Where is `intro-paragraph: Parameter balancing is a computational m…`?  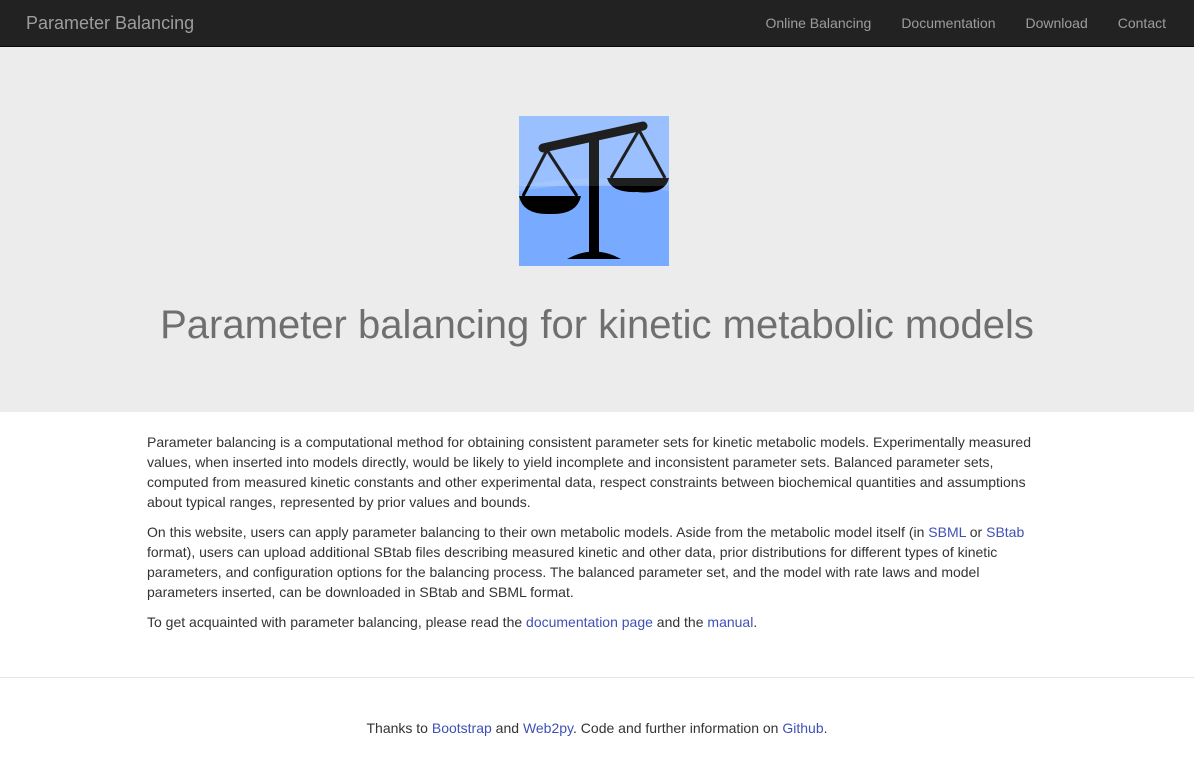 intro-paragraph: Parameter balancing is a computational m… is located at coordinates (589, 472).